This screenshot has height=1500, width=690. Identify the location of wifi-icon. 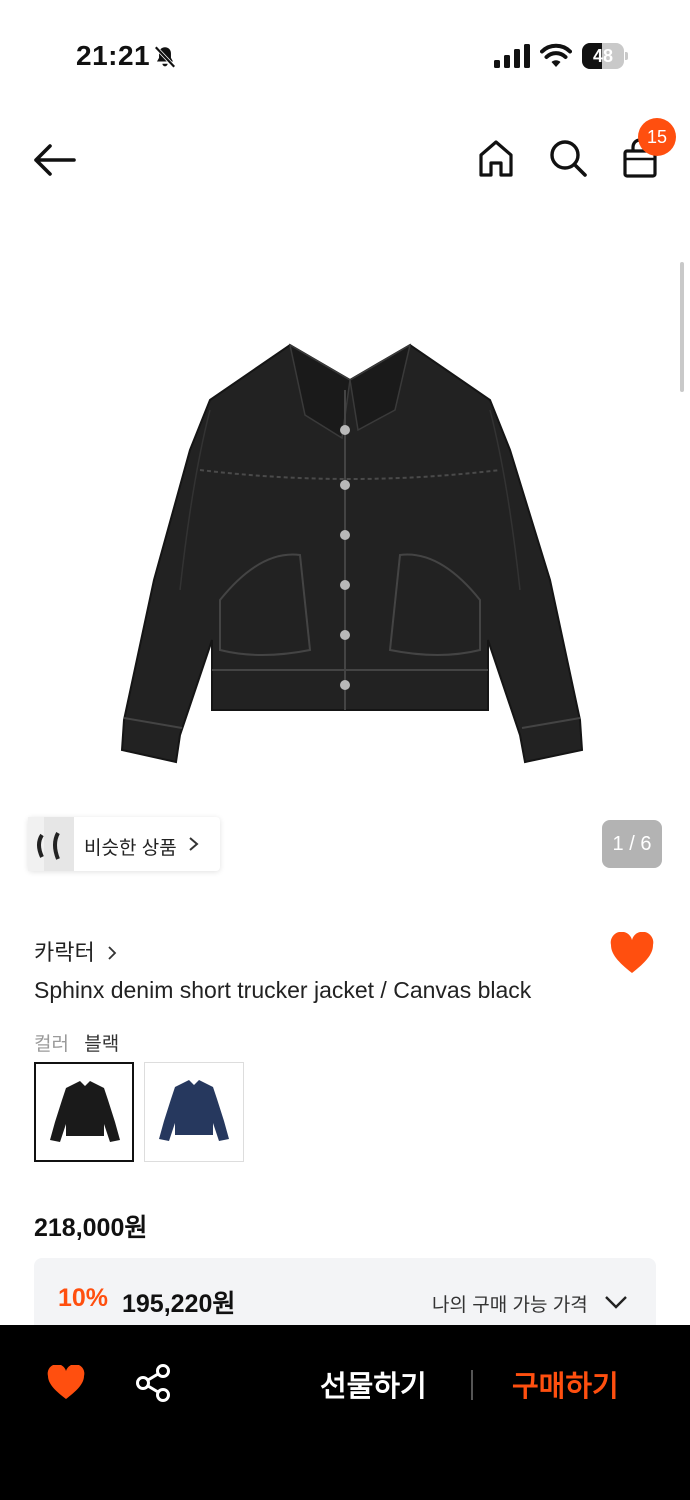
(556, 55).